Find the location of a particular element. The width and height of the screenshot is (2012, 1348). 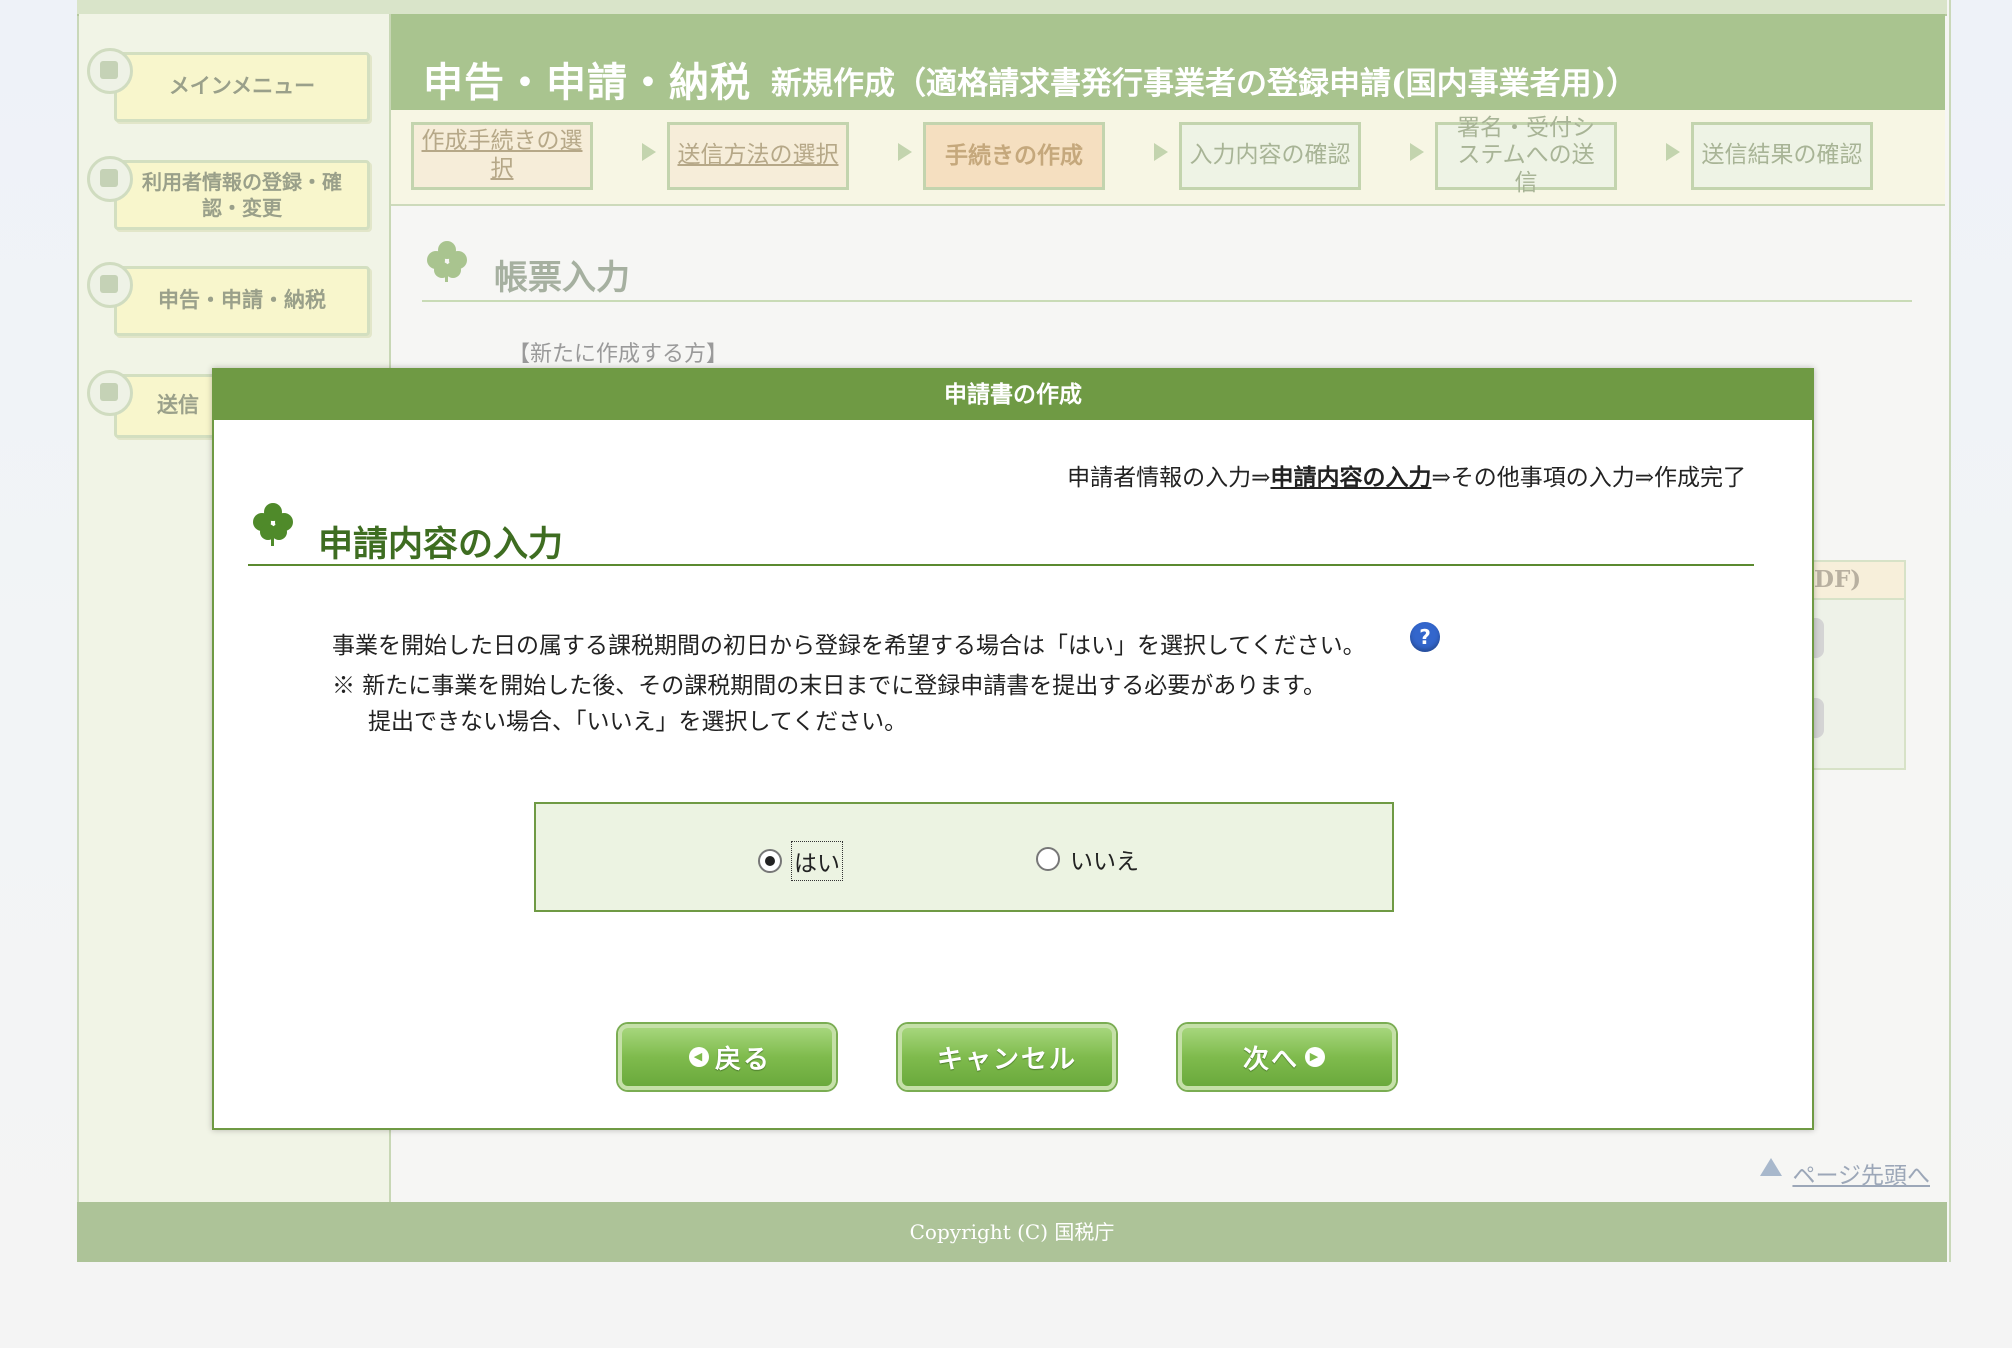

step-sign-and-send: 署名・受付システムへの送信 is located at coordinates (1526, 155).